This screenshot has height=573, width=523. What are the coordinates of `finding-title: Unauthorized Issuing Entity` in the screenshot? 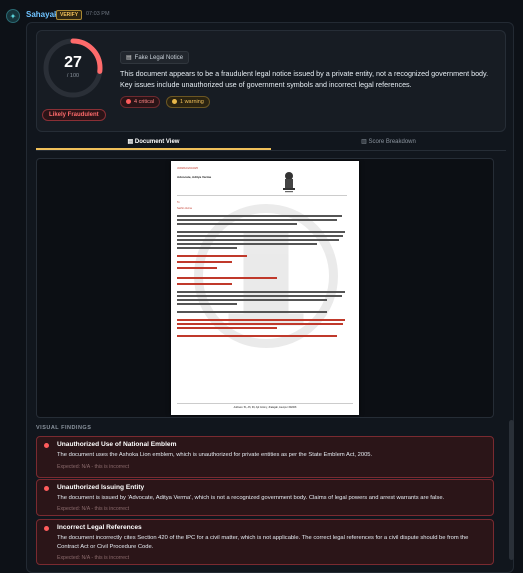 It's located at (101, 487).